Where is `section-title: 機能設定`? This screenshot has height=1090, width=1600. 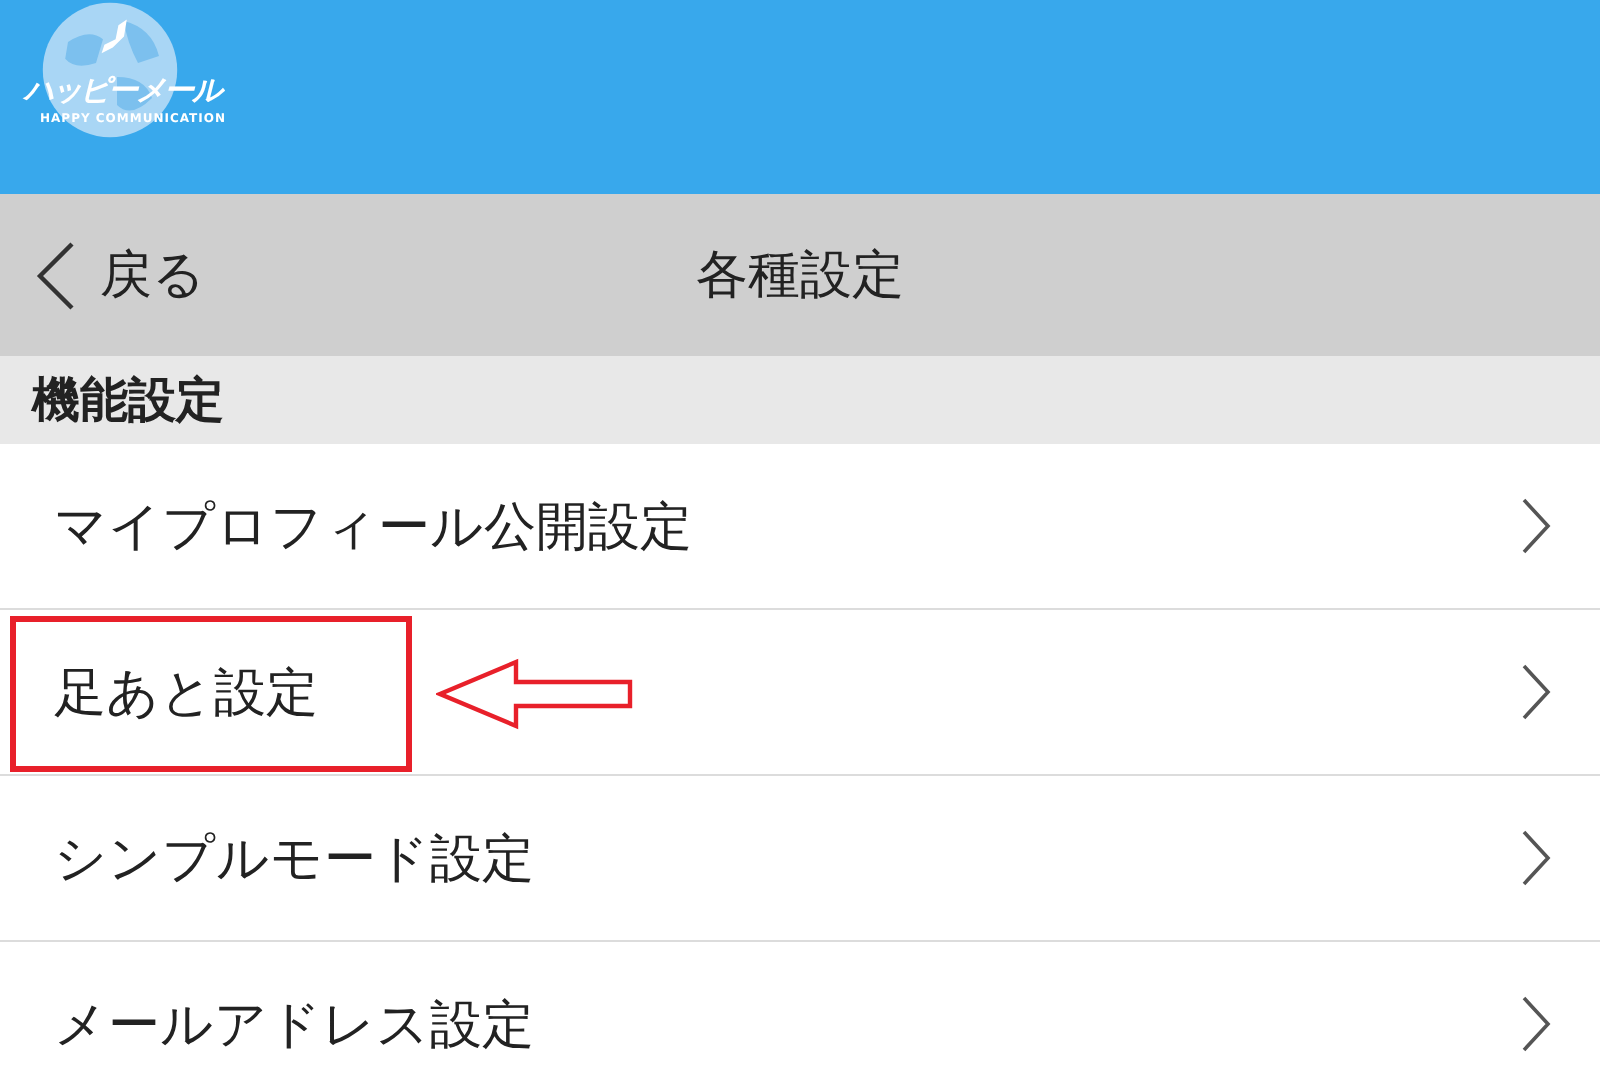 section-title: 機能設定 is located at coordinates (128, 401).